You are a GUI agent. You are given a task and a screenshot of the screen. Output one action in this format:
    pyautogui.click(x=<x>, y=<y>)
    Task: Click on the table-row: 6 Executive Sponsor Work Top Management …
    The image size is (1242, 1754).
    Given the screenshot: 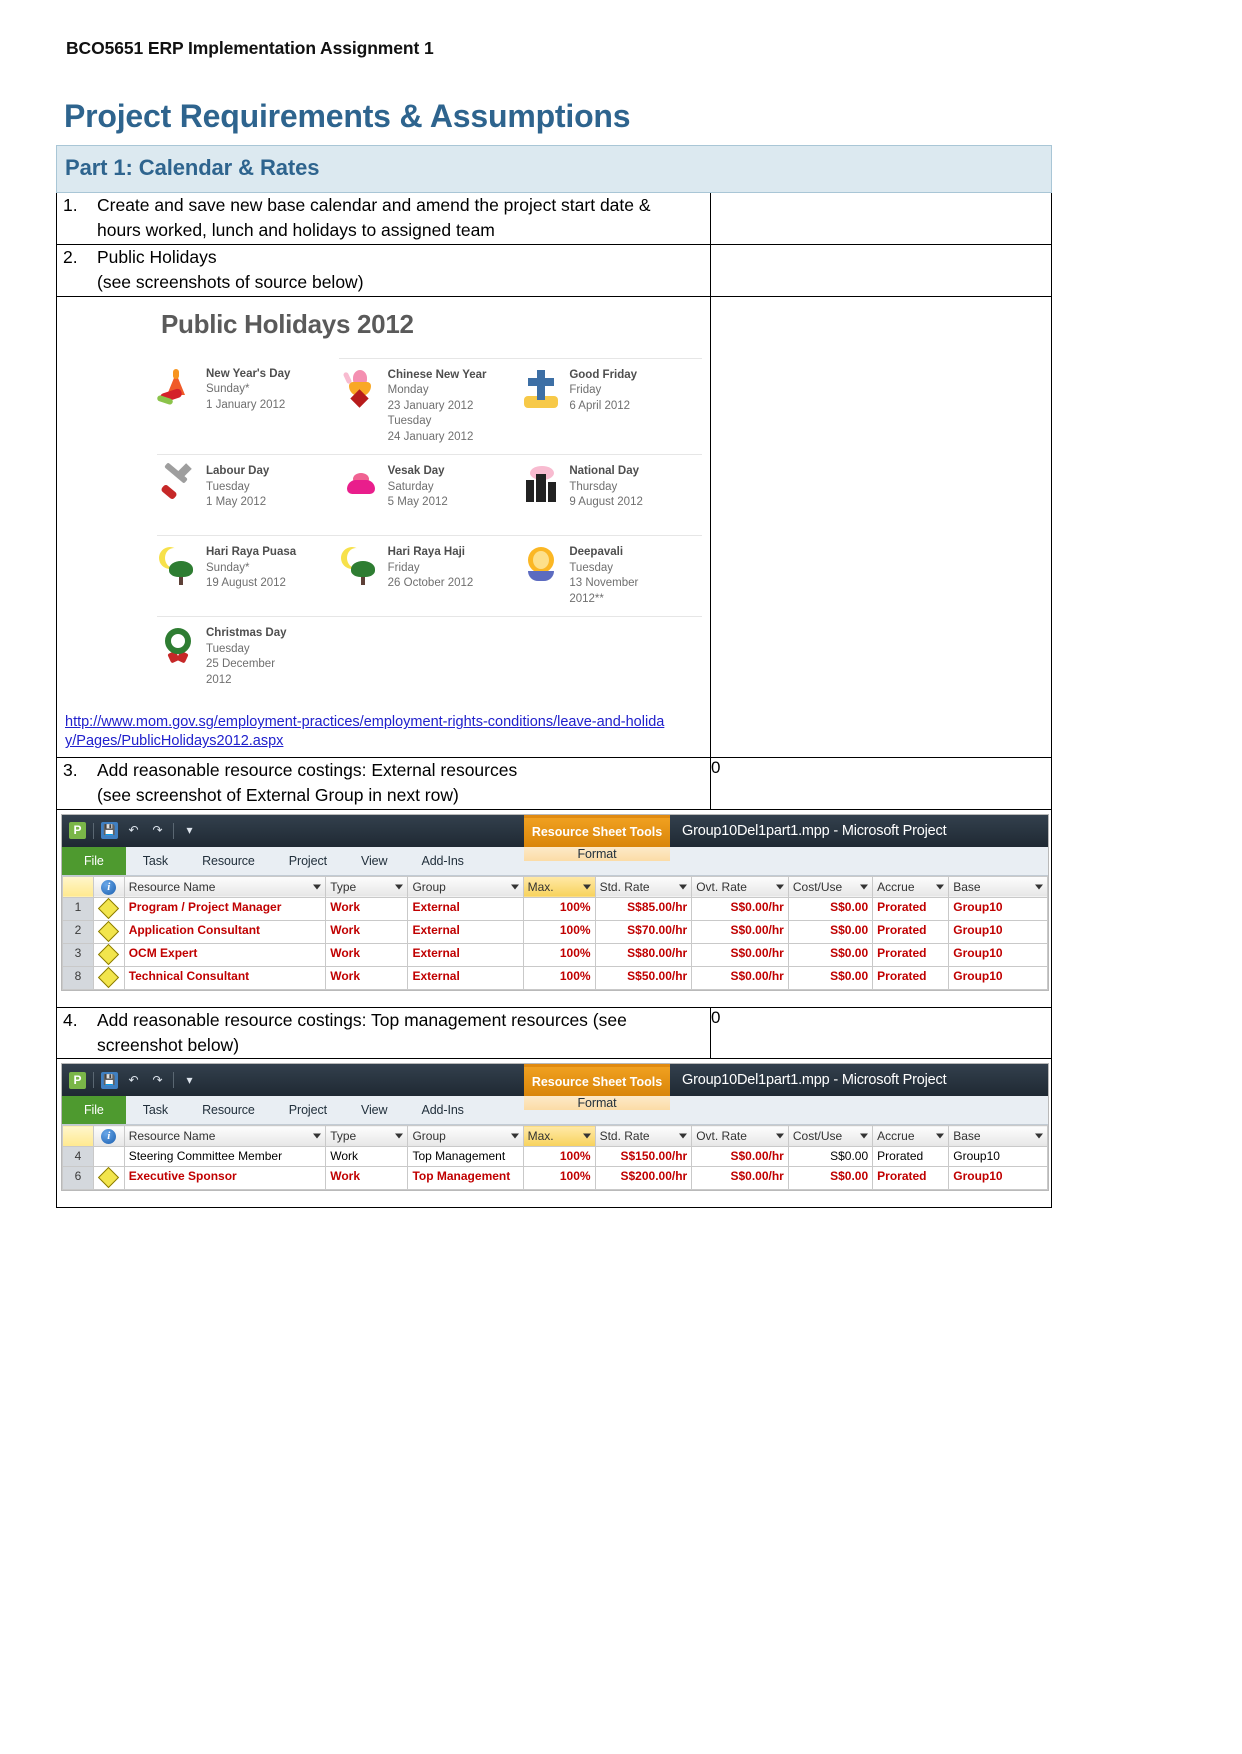 What is the action you would take?
    pyautogui.click(x=555, y=1178)
    